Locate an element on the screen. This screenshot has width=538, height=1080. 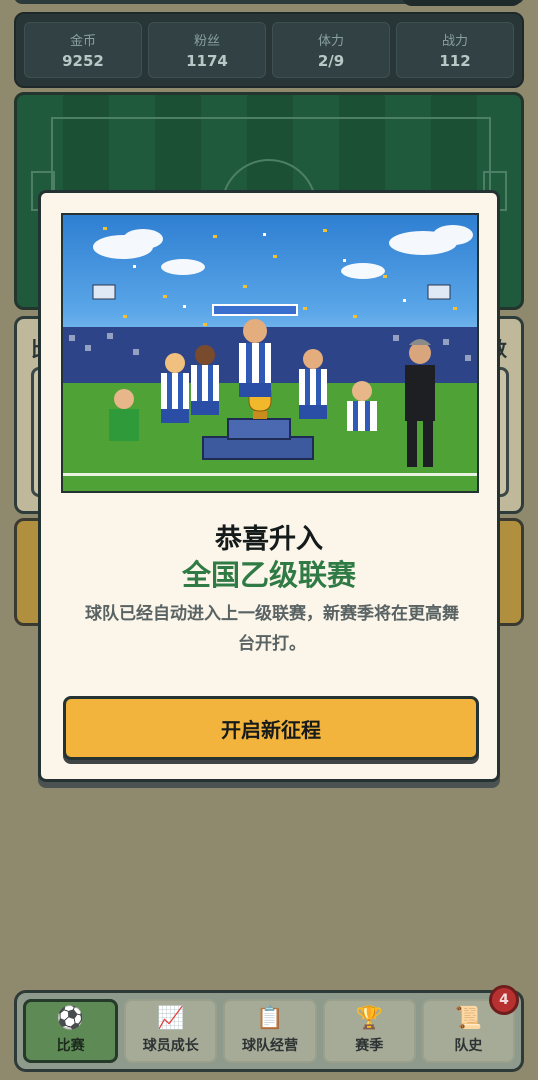
start-new-journey-button: 开启新征程 is located at coordinates (271, 728).